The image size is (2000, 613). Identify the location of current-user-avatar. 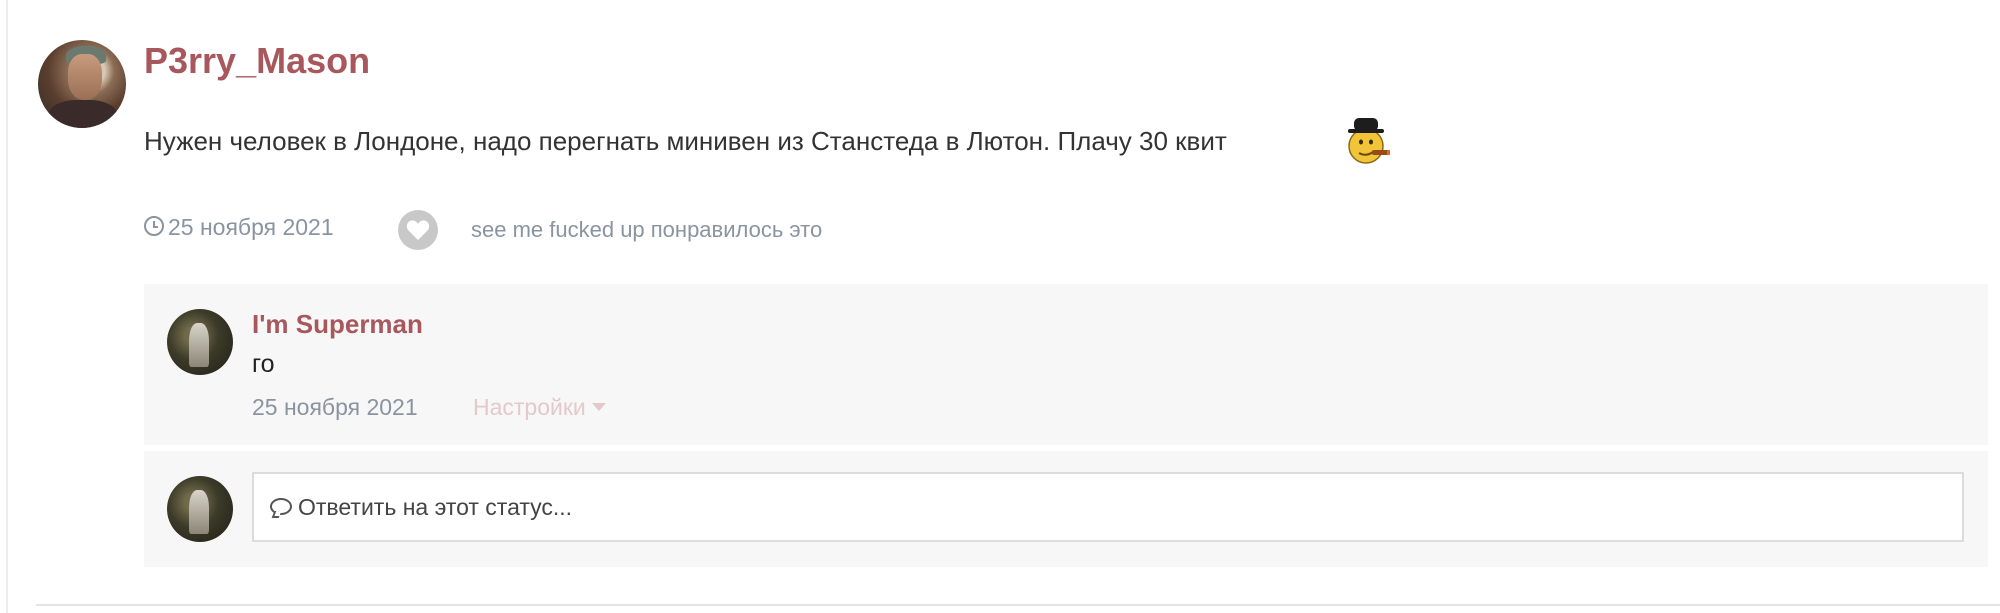
(200, 509).